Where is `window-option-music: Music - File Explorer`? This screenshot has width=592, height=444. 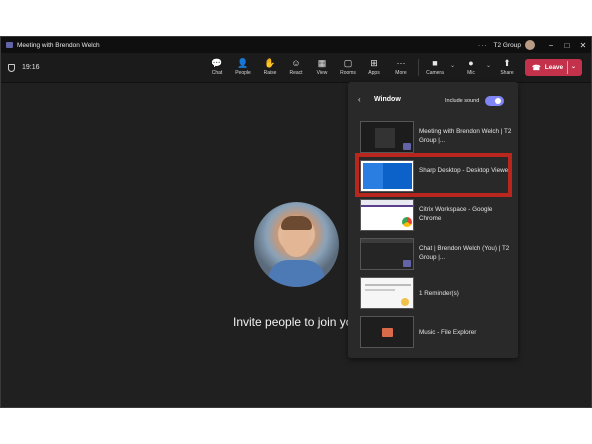
window-option-music: Music - File Explorer is located at coordinates (436, 332).